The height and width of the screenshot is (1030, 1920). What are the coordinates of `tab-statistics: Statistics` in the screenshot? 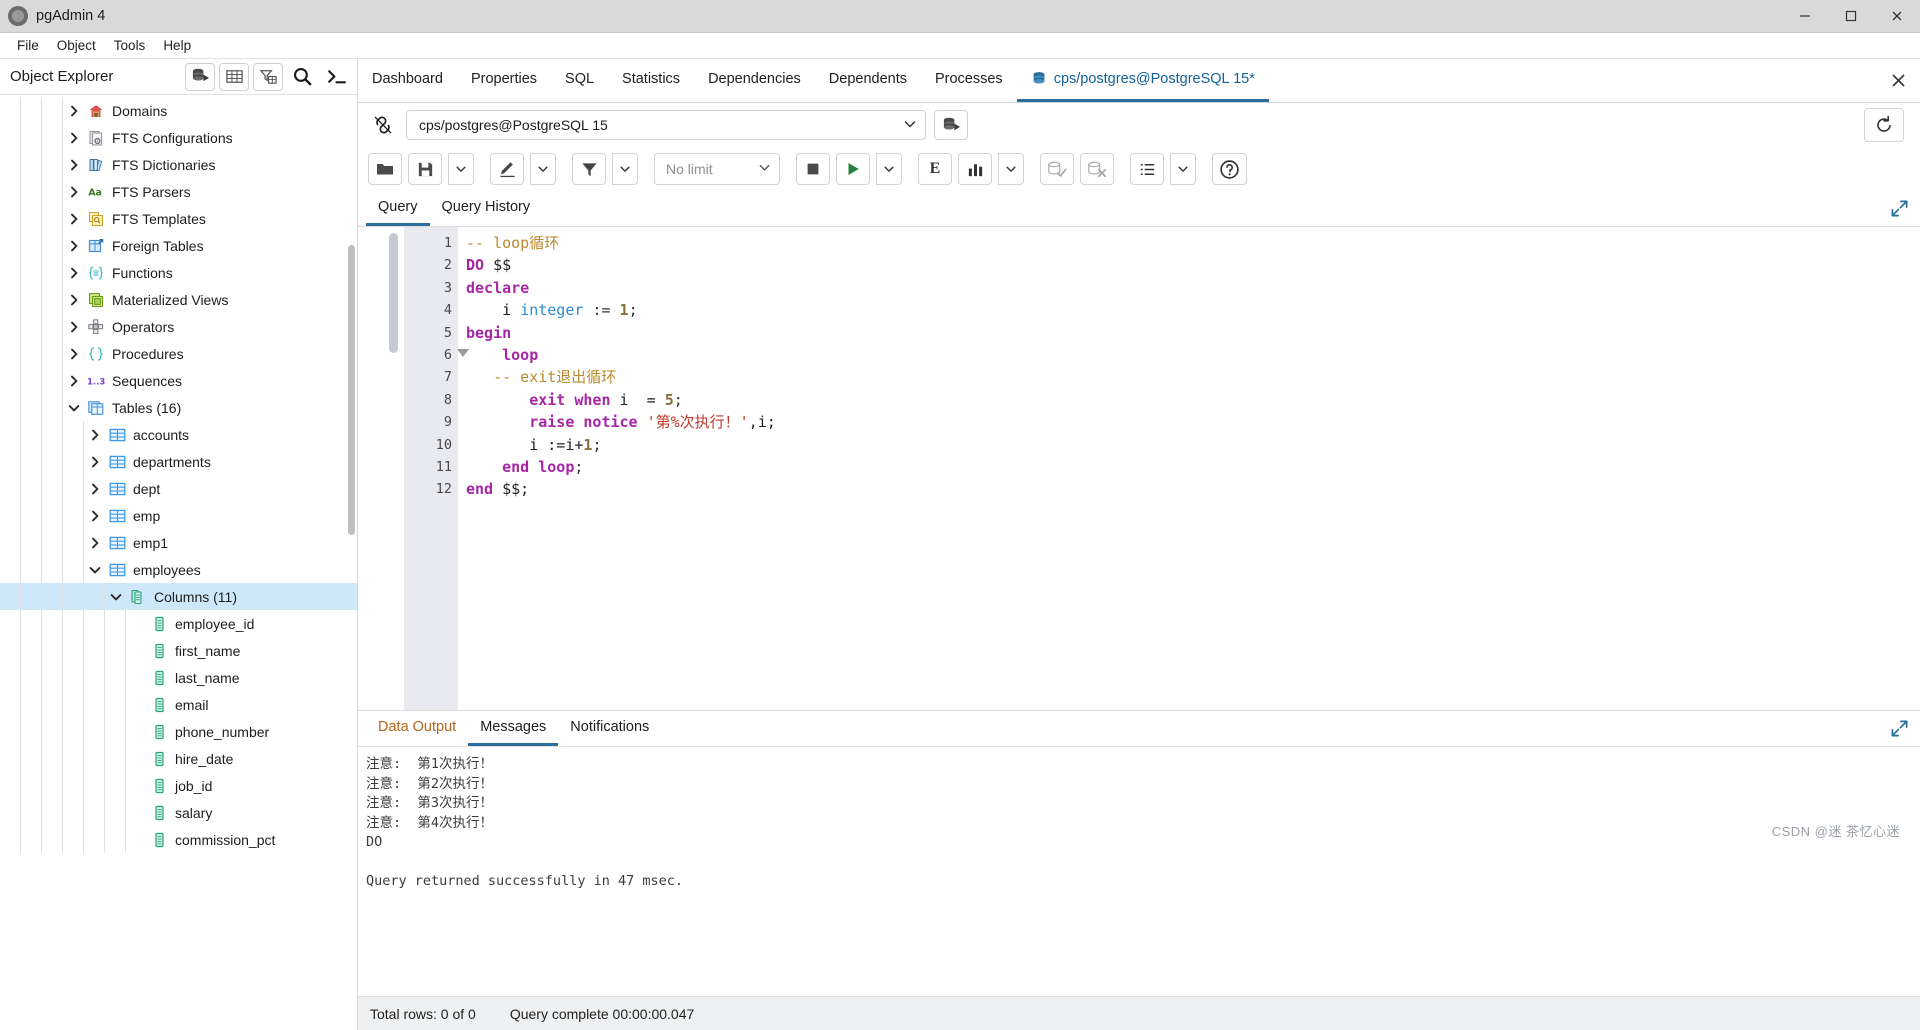 It's located at (651, 80).